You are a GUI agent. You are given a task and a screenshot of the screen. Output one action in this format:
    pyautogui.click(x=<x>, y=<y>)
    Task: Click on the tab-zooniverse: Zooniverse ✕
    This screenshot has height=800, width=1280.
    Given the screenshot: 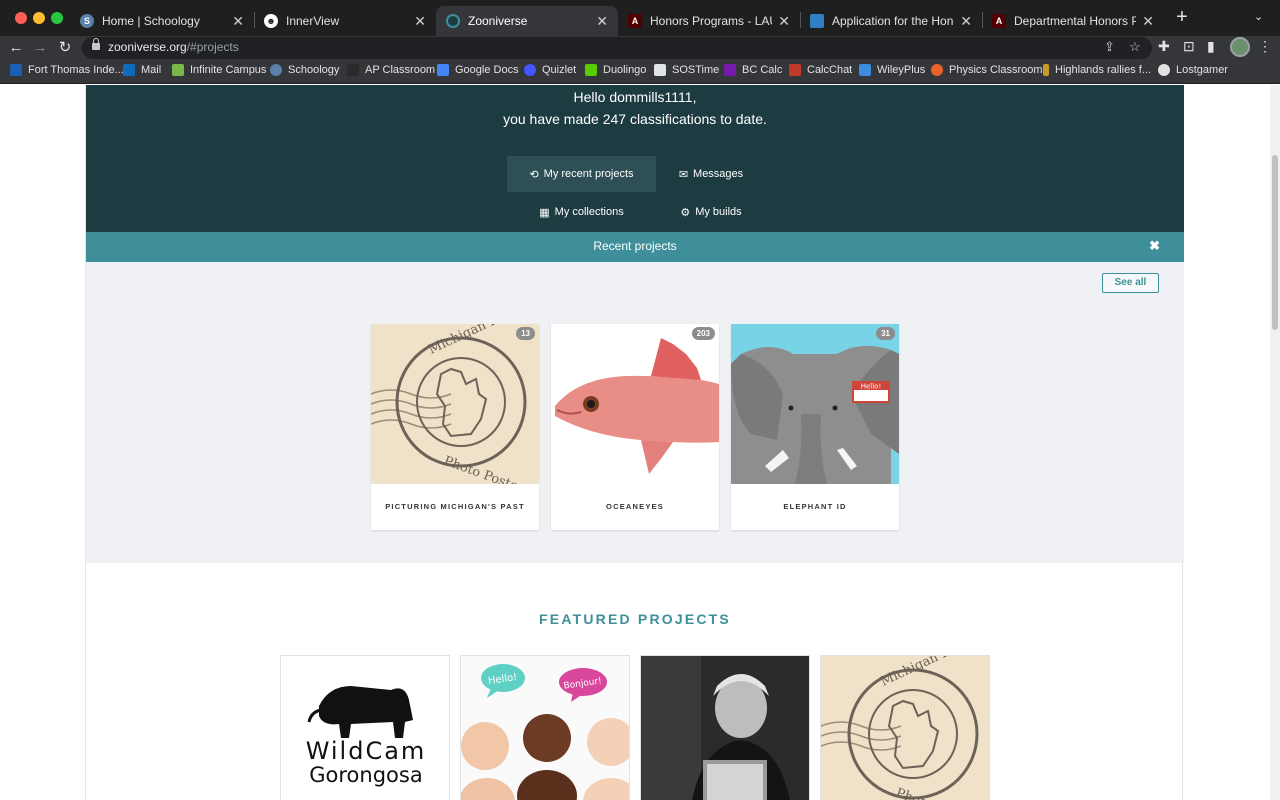 What is the action you would take?
    pyautogui.click(x=527, y=21)
    